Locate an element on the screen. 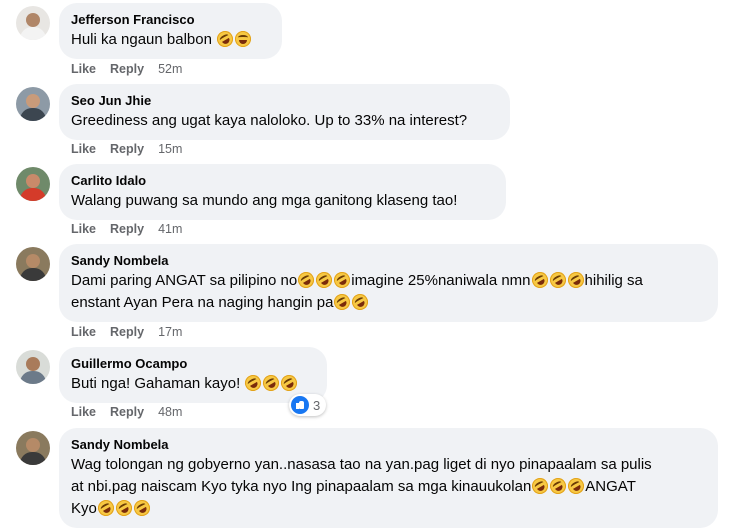 The image size is (750, 532). timestamp: 48m is located at coordinates (170, 412).